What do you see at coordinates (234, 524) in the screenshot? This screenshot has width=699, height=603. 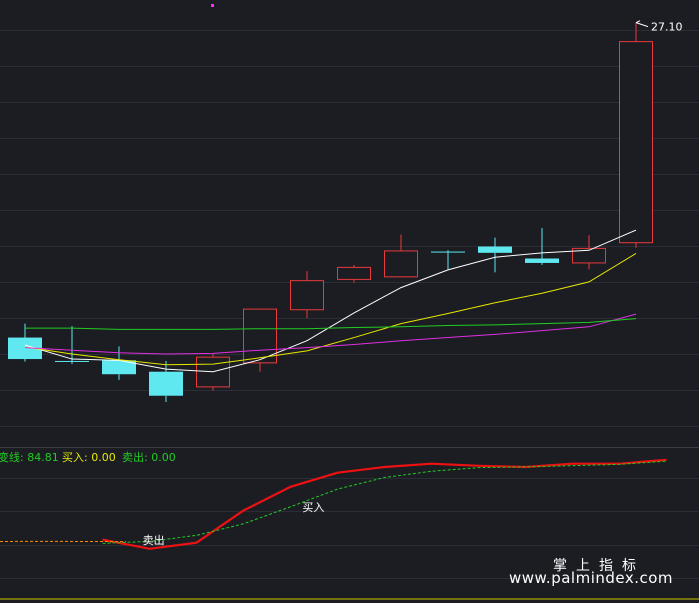 I see `indicator-annotations: 卖出 买入` at bounding box center [234, 524].